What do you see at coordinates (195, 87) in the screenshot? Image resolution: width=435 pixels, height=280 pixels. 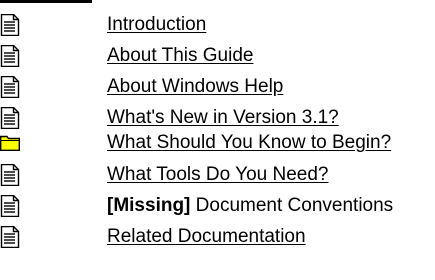 I see `toc-link-about-windows-help: About Windows Help` at bounding box center [195, 87].